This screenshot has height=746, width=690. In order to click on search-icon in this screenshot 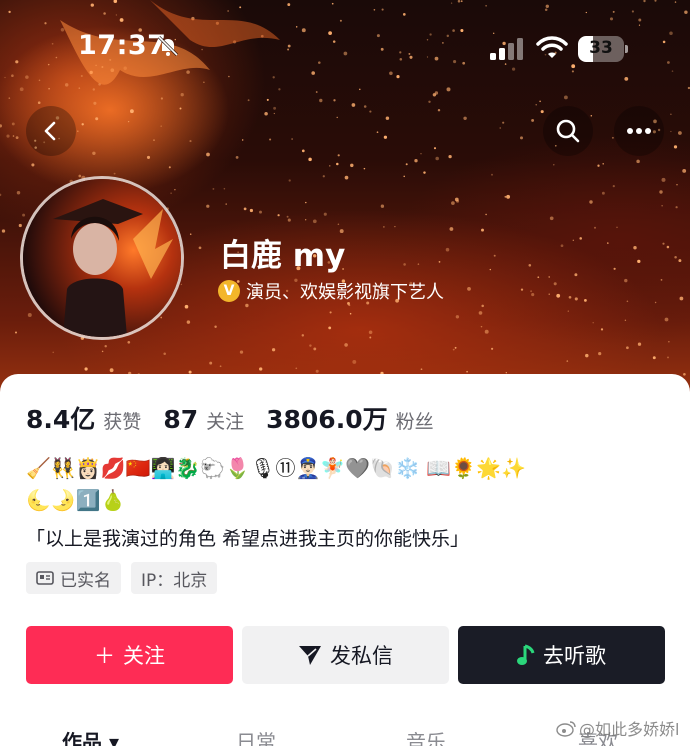, I will do `click(568, 131)`.